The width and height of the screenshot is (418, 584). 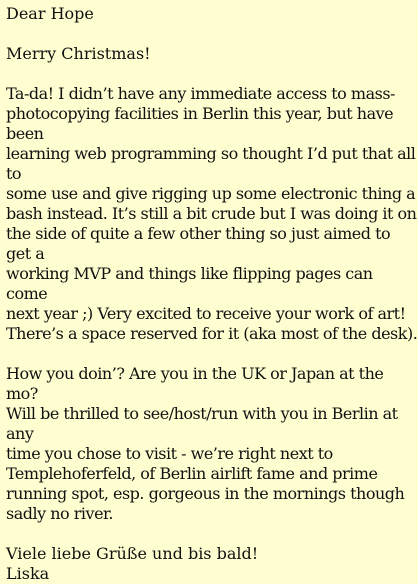 I want to click on salutation: Dear Hope, so click(x=50, y=13).